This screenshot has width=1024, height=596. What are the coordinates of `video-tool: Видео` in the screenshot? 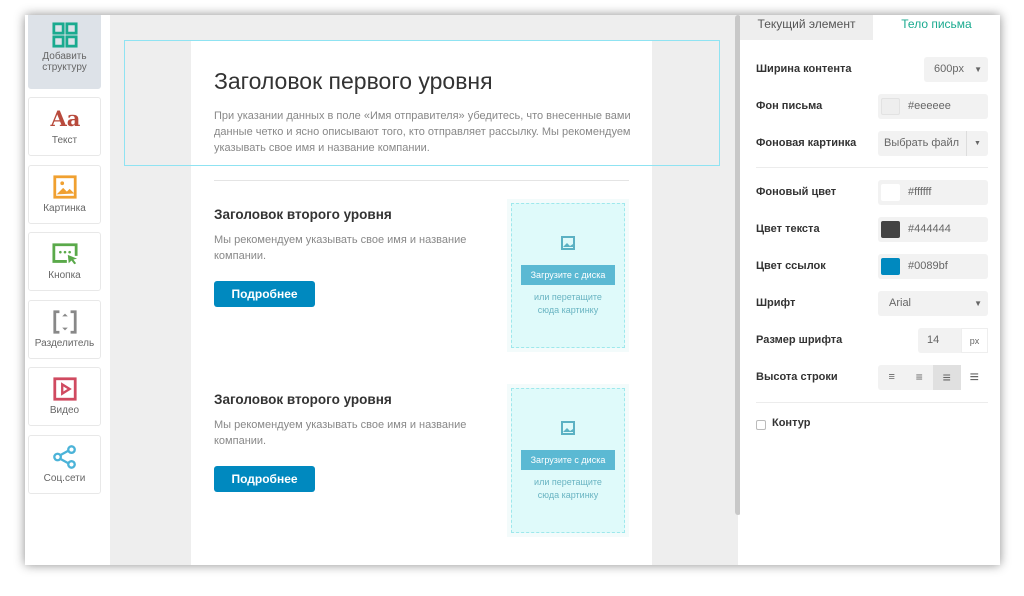 It's located at (64, 396).